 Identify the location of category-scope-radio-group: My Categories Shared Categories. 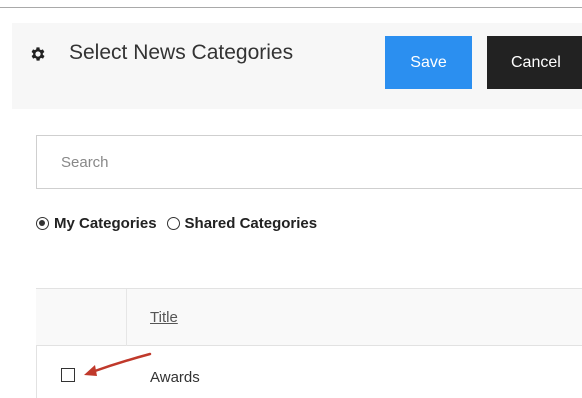
(176, 223).